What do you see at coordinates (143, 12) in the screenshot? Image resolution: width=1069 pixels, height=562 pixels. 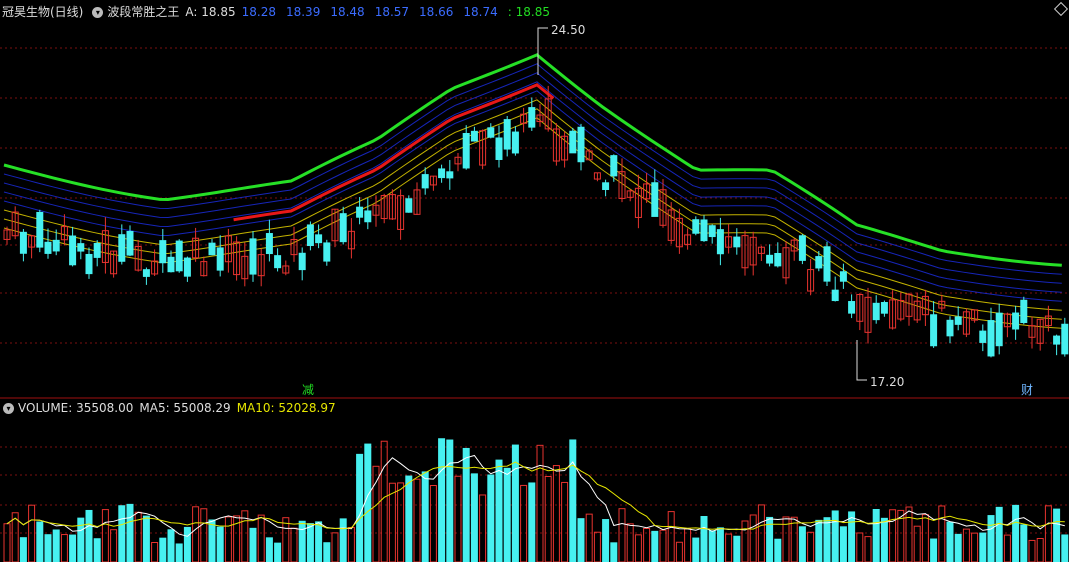 I see `indicator-name: 波段常胜之王` at bounding box center [143, 12].